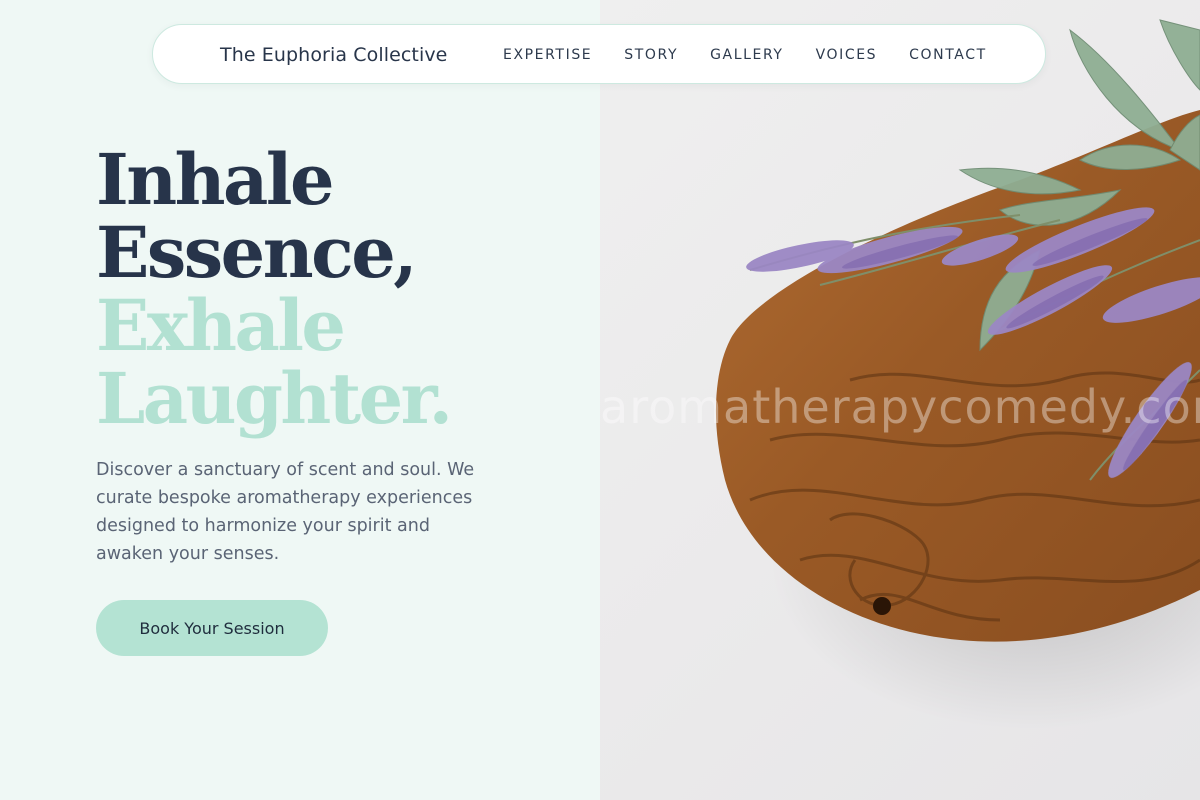  I want to click on brand-name: The Euphoria Collective, so click(333, 55).